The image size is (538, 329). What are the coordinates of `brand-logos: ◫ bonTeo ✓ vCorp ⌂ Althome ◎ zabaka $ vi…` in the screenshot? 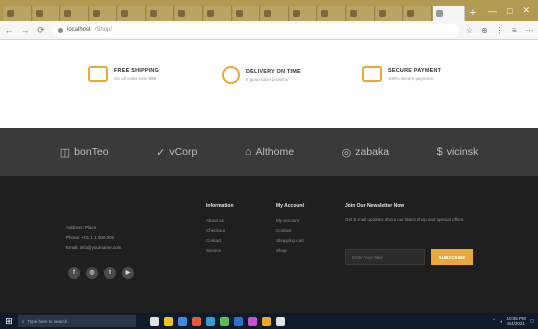 It's located at (269, 152).